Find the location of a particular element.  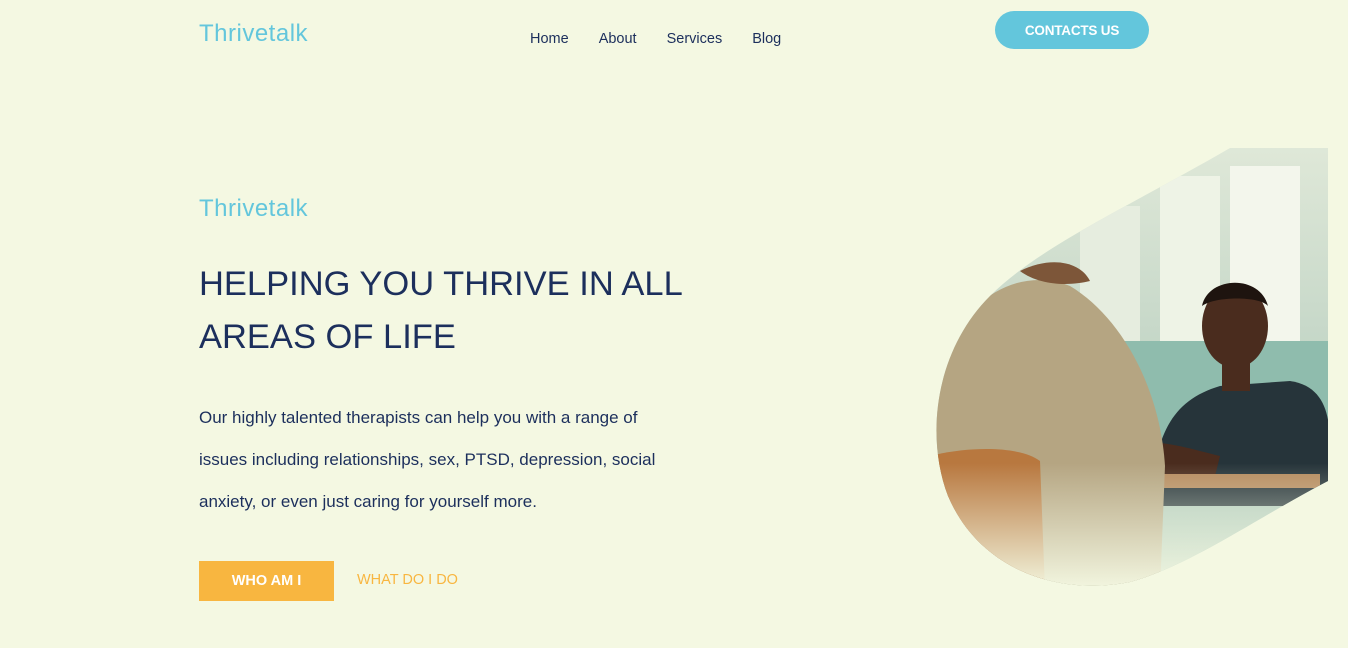

main-nav: Home About Services Blog is located at coordinates (670, 39).